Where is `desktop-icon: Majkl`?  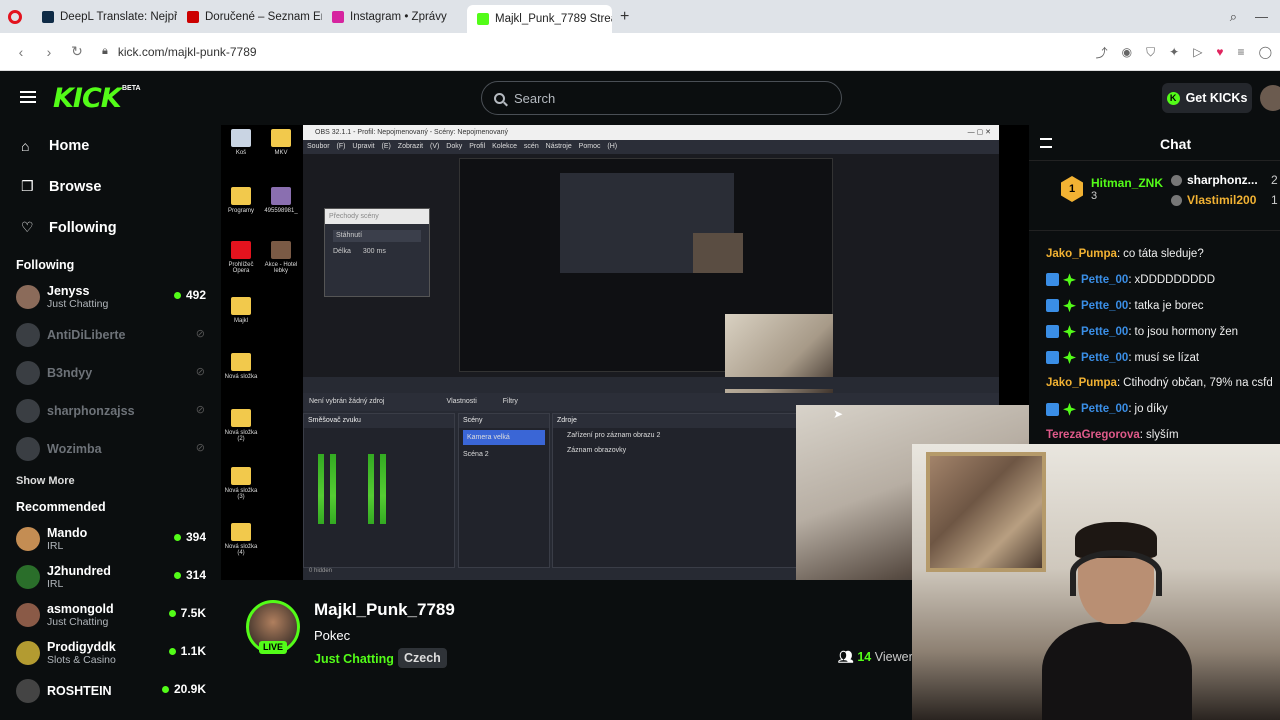
desktop-icon: Majkl is located at coordinates (241, 310).